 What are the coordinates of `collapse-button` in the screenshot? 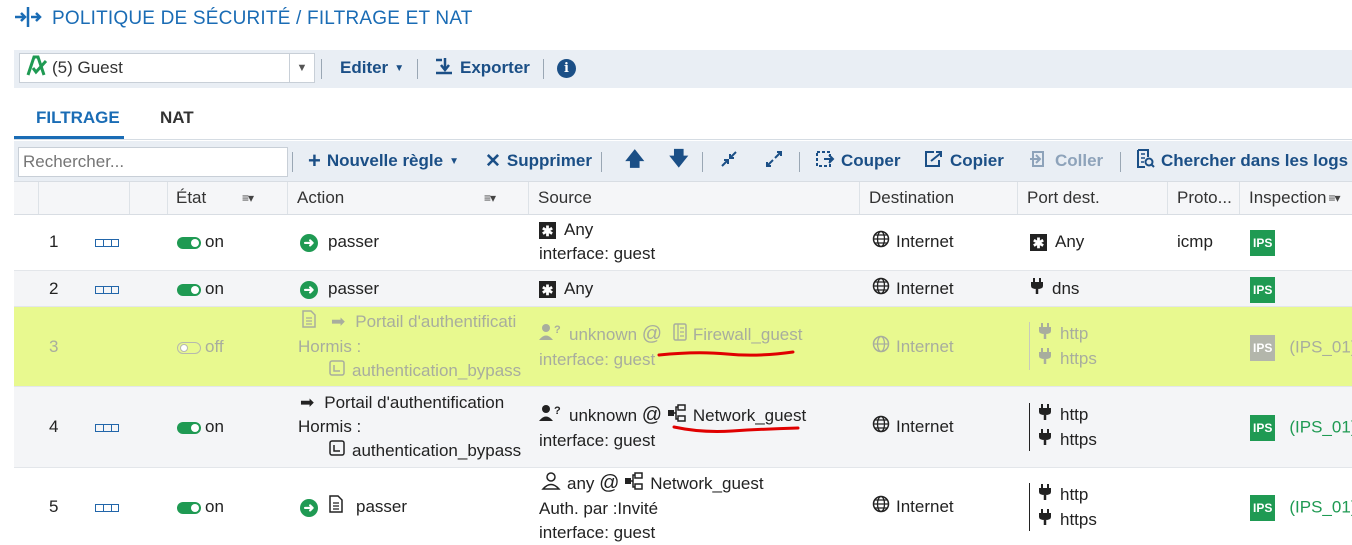 It's located at (729, 161).